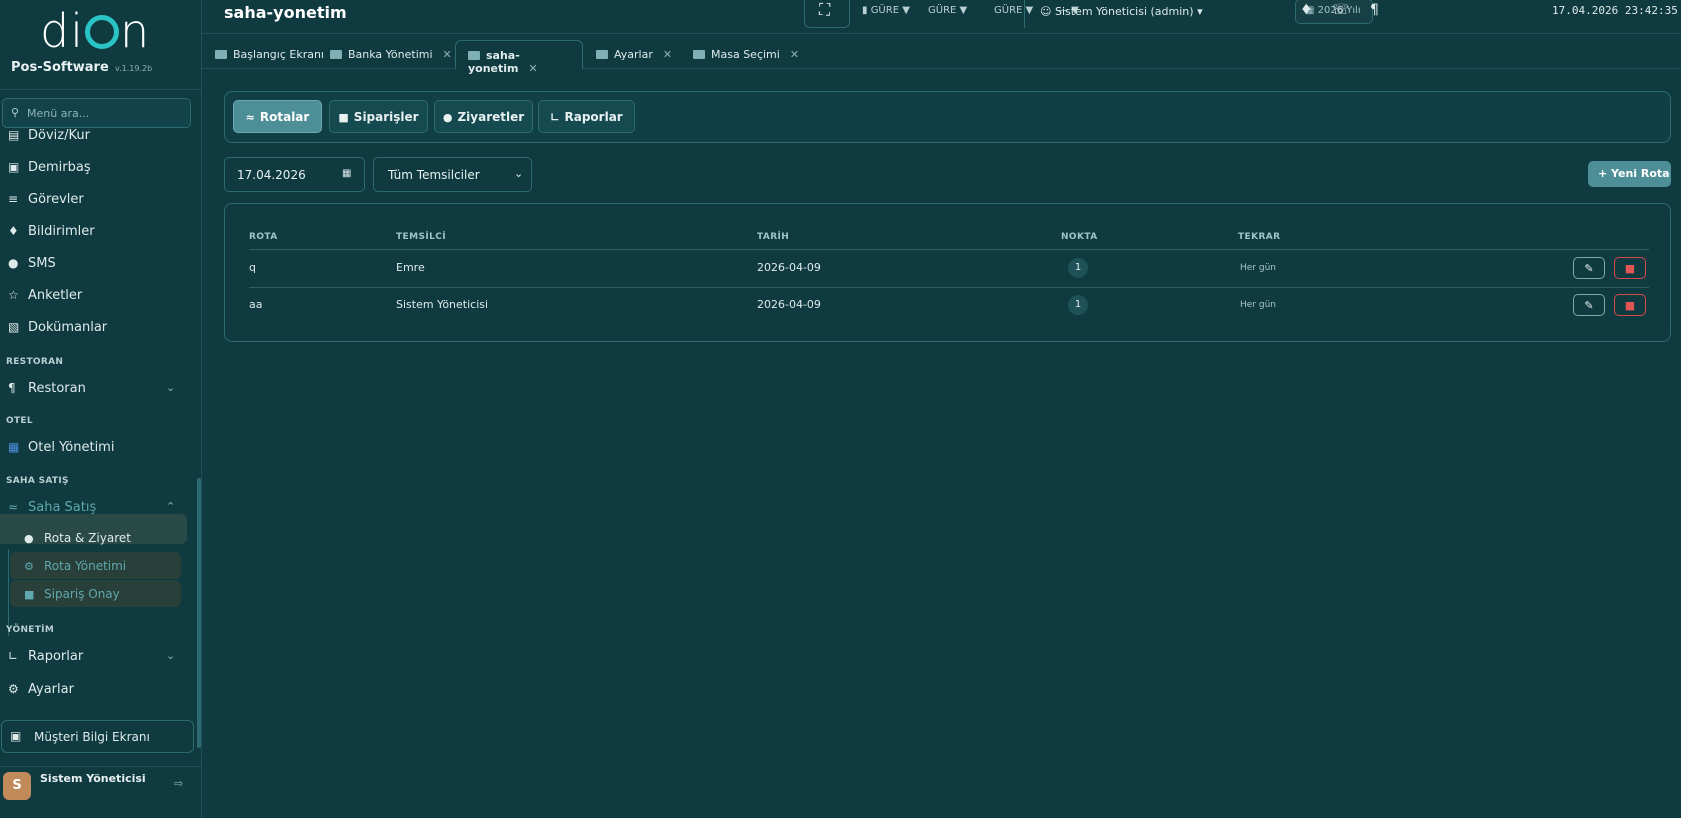 The image size is (1681, 818). Describe the element at coordinates (346, 173) in the screenshot. I see `calendar-icon: ▦` at that location.